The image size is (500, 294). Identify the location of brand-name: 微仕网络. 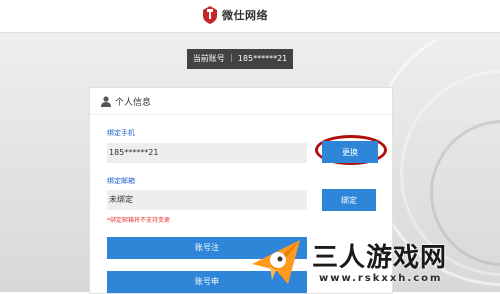
(245, 15).